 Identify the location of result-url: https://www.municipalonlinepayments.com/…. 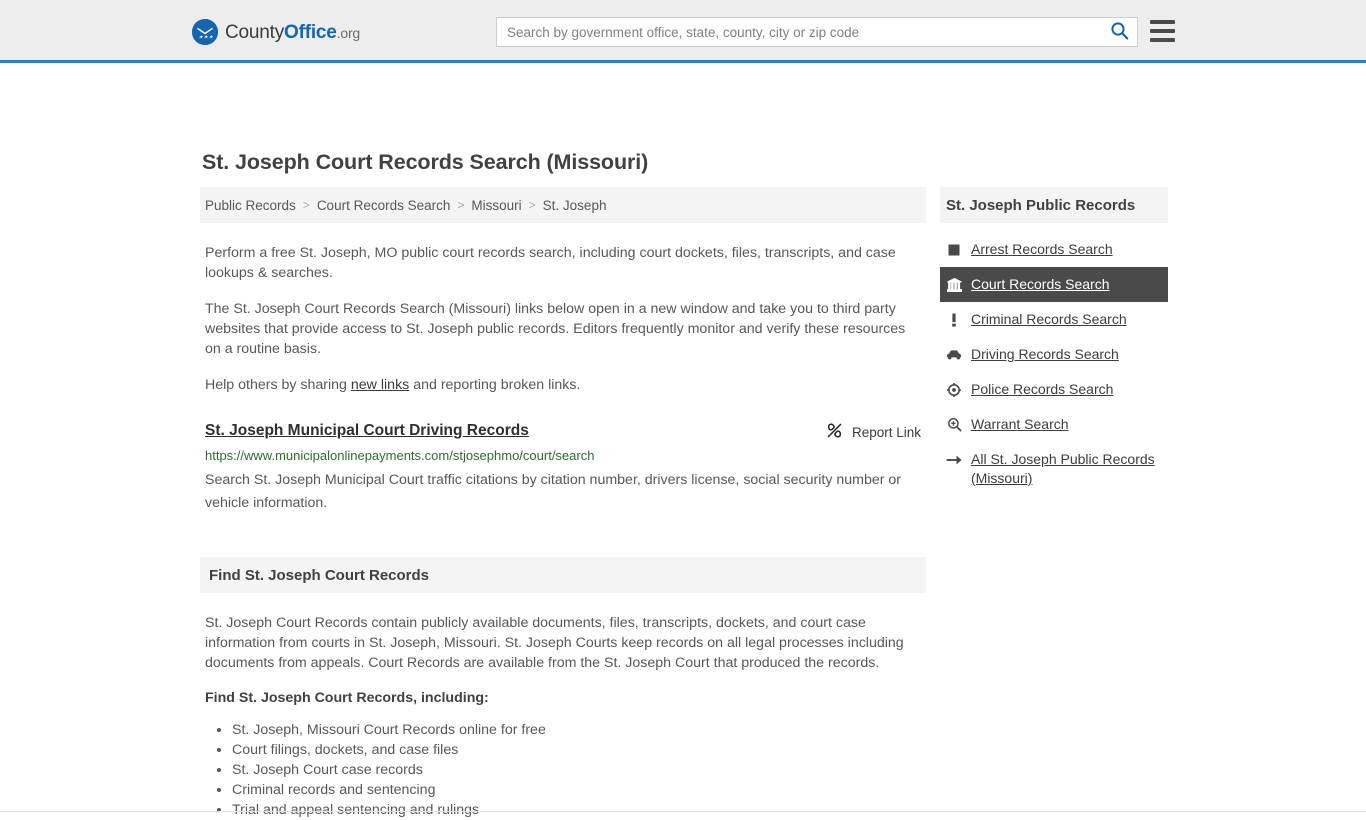
(563, 456).